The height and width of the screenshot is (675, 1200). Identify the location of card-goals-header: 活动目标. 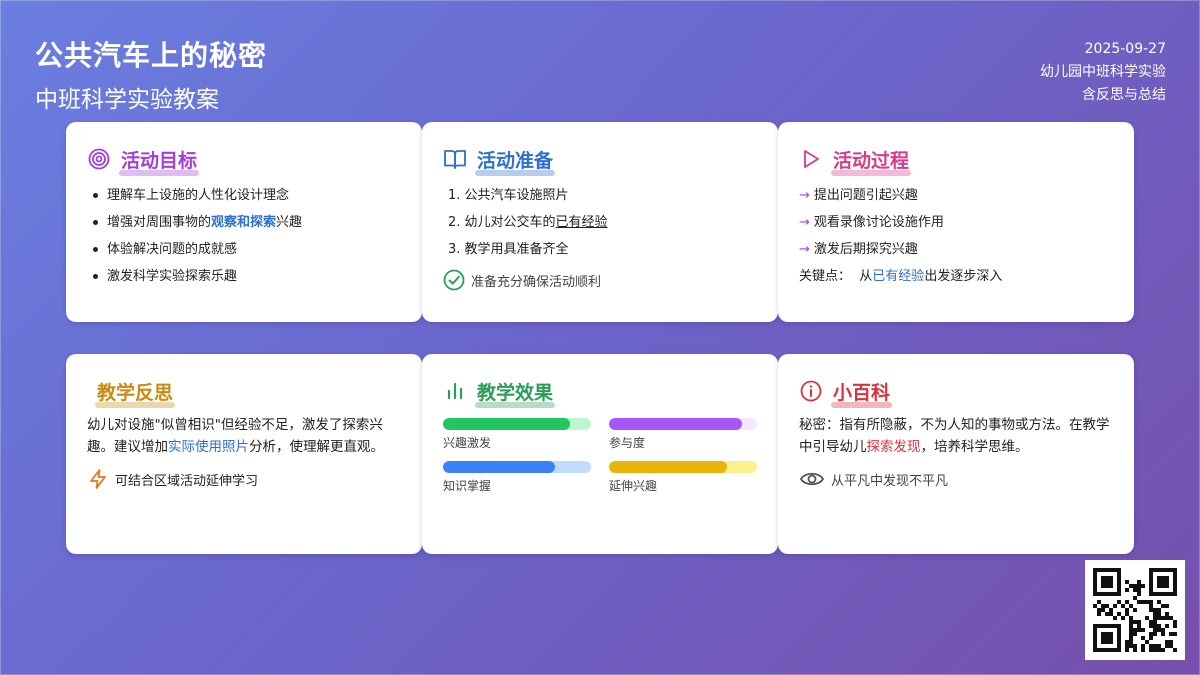
(243, 160).